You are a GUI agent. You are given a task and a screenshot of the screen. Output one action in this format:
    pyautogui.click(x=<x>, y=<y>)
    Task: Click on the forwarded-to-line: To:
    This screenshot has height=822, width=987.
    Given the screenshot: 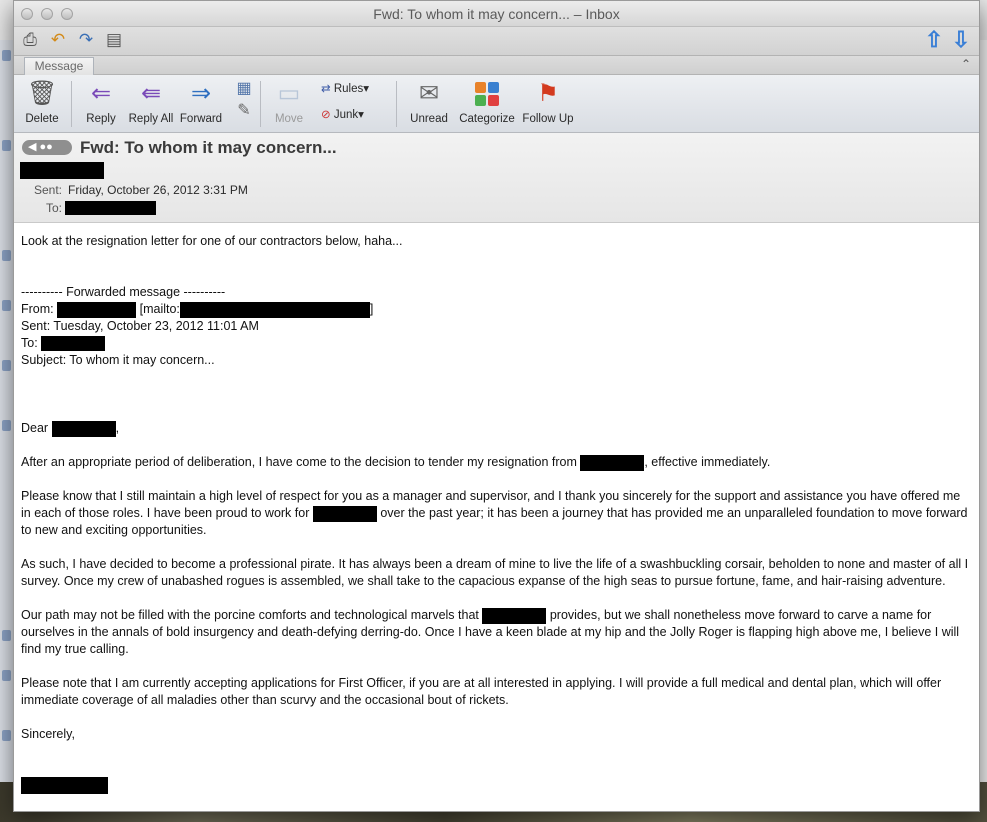 What is the action you would take?
    pyautogui.click(x=497, y=343)
    